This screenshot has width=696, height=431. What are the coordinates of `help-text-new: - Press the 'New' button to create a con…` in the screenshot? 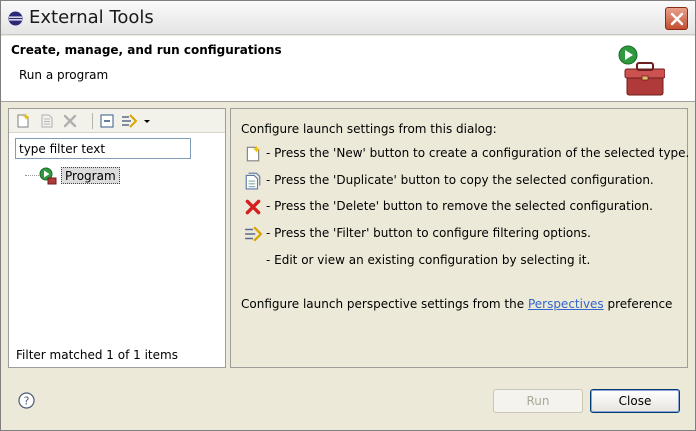 It's located at (478, 153).